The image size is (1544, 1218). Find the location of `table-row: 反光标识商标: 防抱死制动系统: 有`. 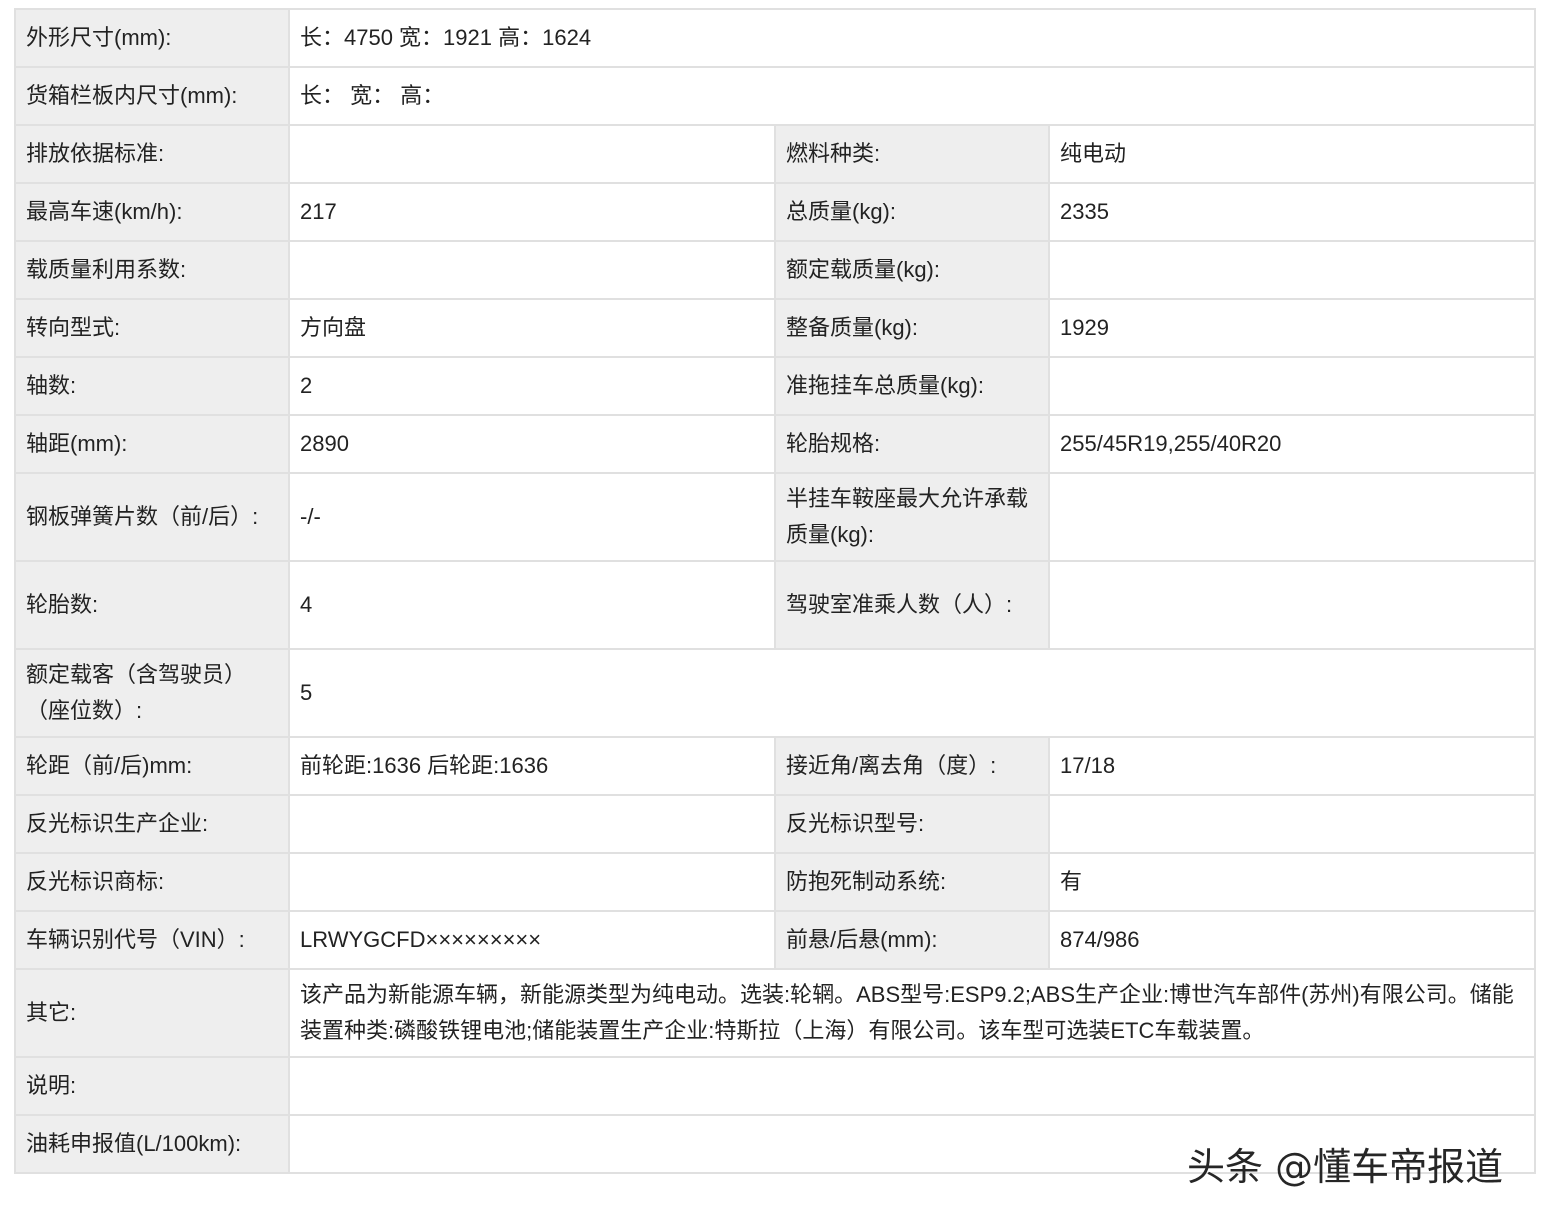

table-row: 反光标识商标: 防抱死制动系统: 有 is located at coordinates (775, 882).